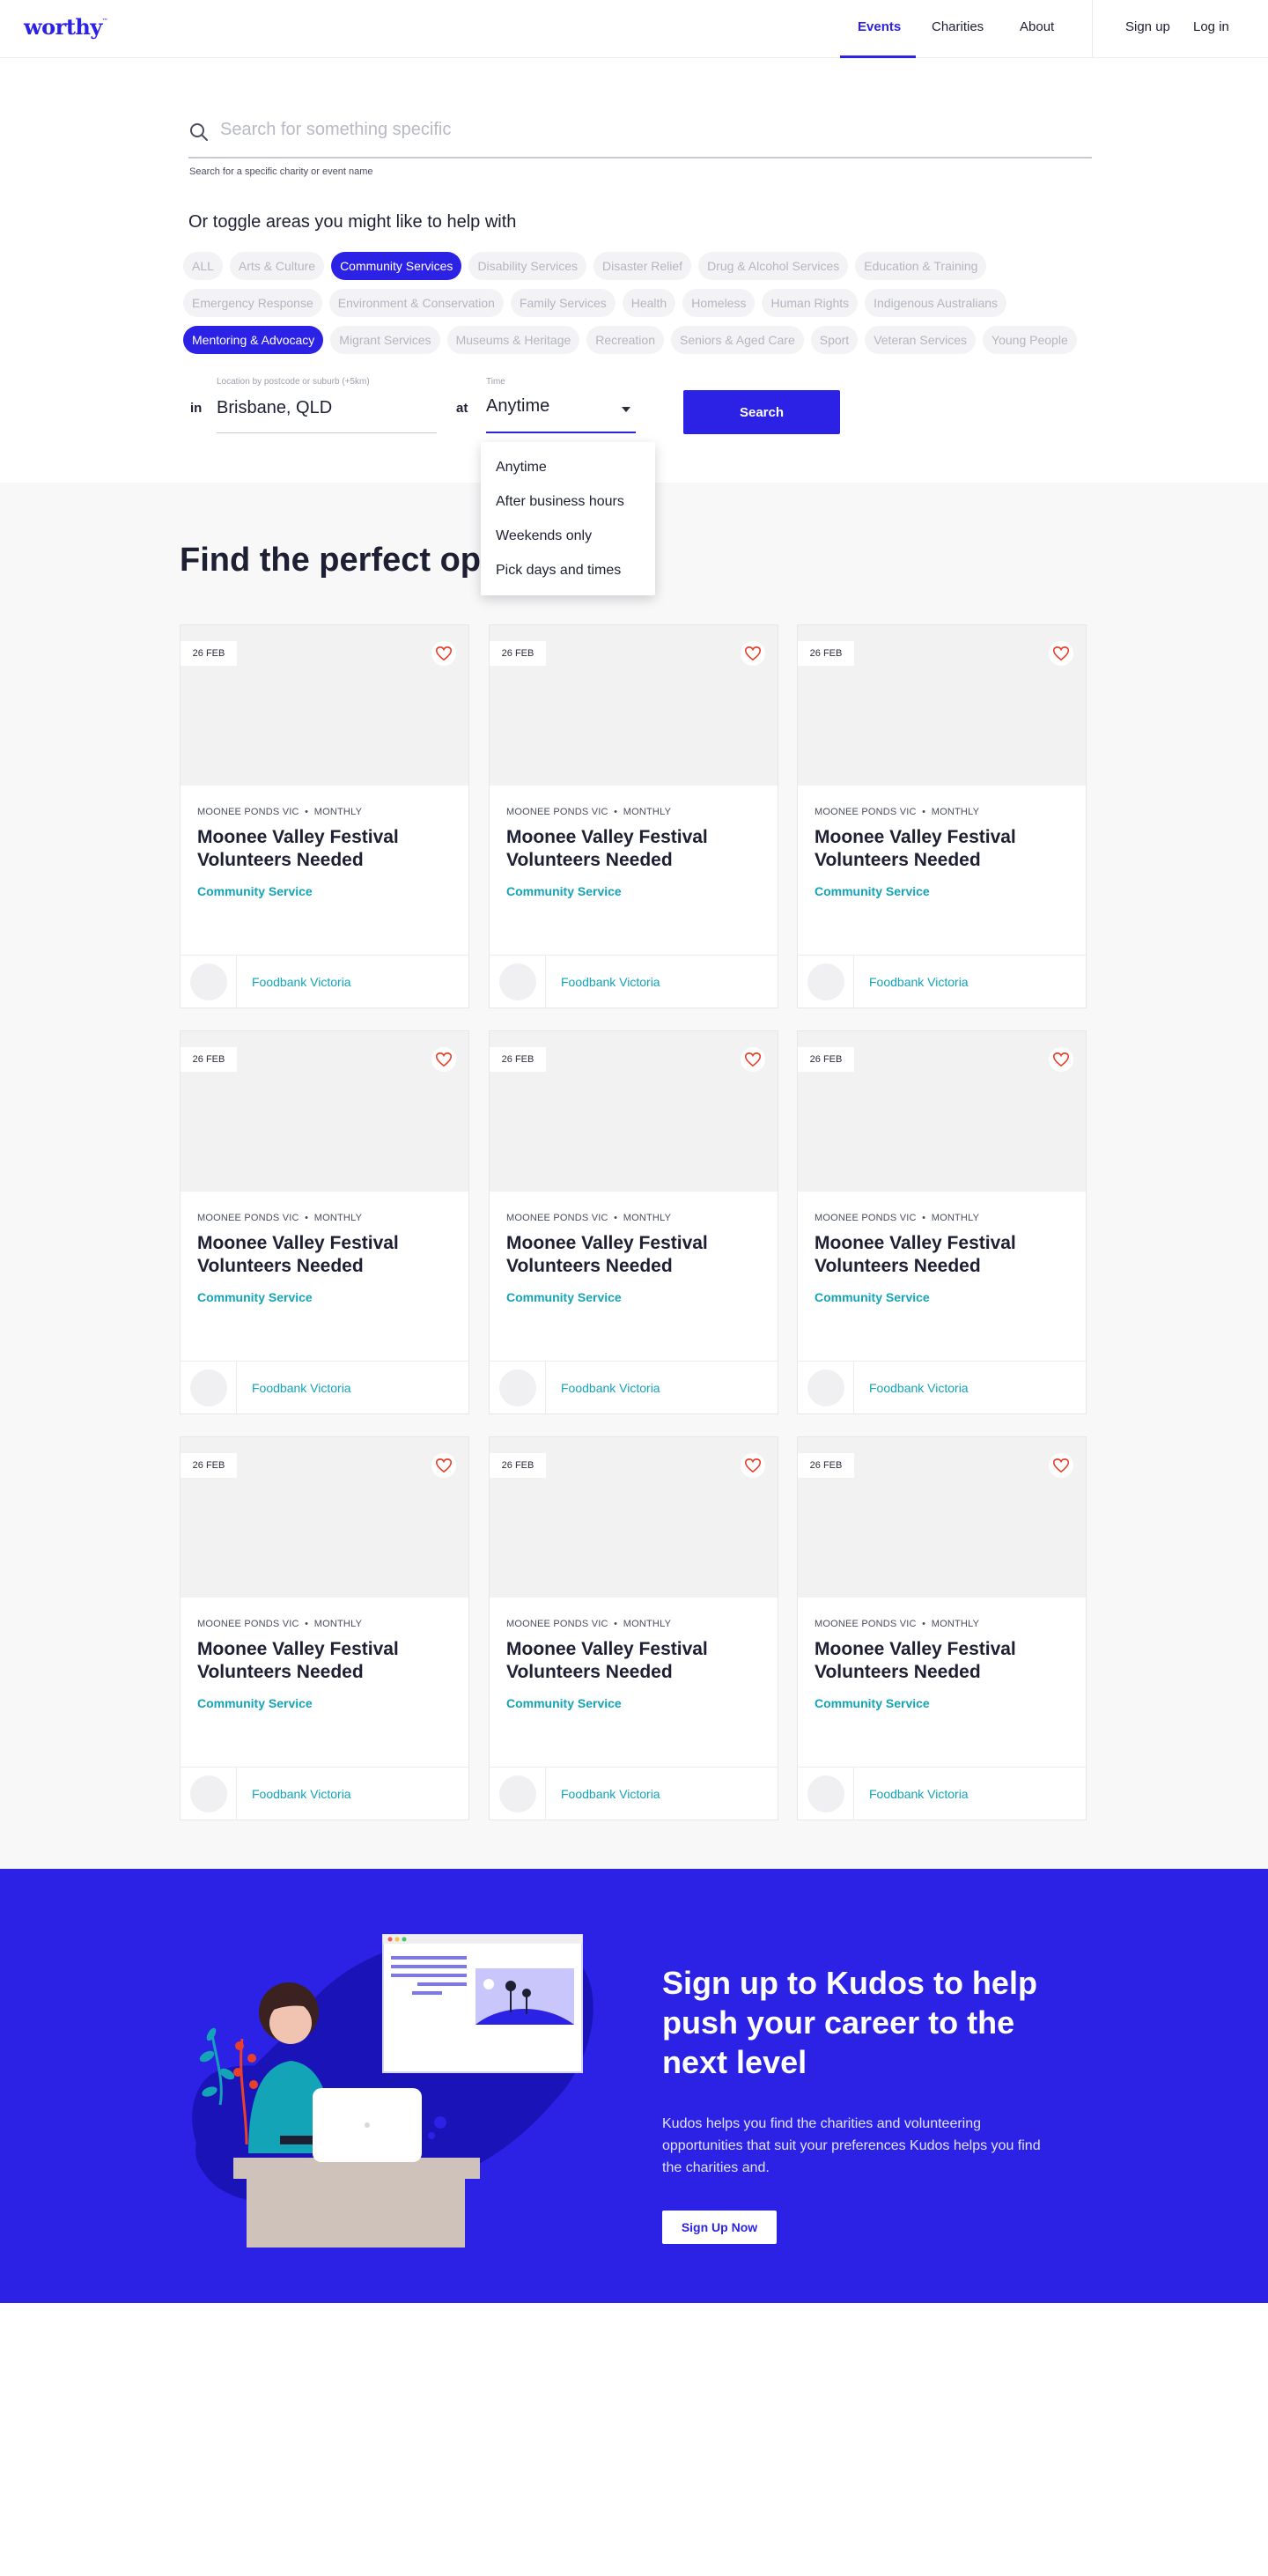  What do you see at coordinates (253, 340) in the screenshot?
I see `cause-chip: Mentoring & Advocacy` at bounding box center [253, 340].